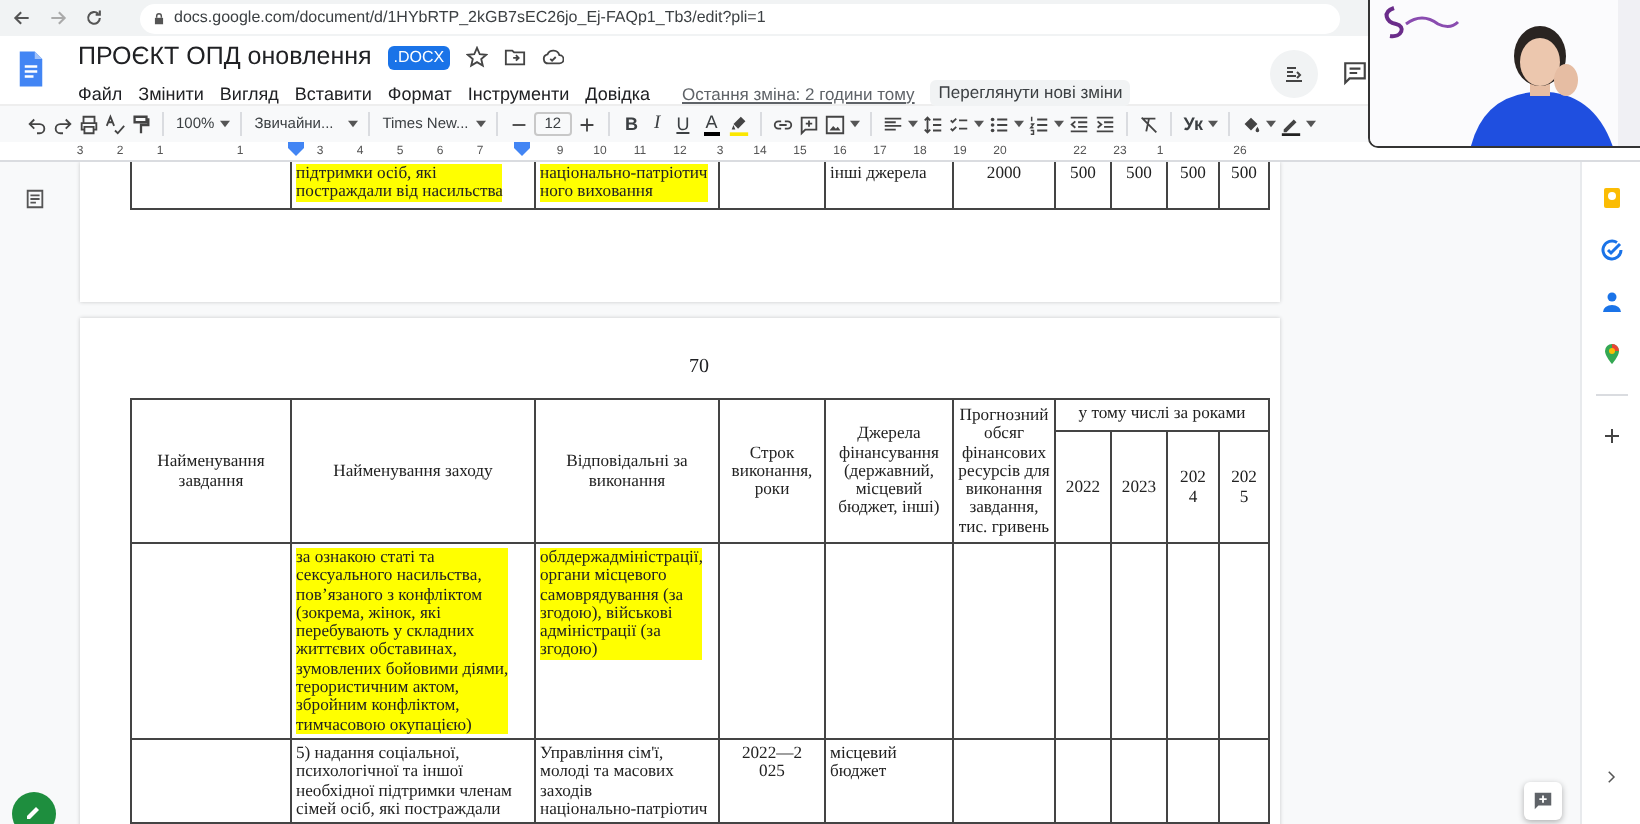 The height and width of the screenshot is (824, 1640). Describe the element at coordinates (621, 604) in the screenshot. I see `cell-text: облдержадміністрації, органи місцевого самоврядування (за згодою), військові адміністрації (за згодою)` at that location.